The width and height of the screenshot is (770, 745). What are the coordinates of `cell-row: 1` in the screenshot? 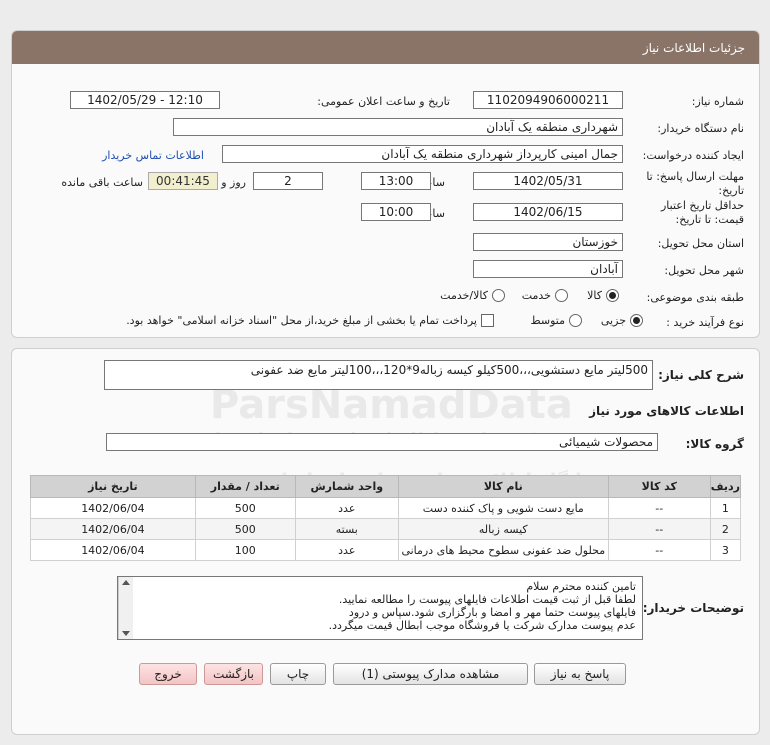 It's located at (725, 508).